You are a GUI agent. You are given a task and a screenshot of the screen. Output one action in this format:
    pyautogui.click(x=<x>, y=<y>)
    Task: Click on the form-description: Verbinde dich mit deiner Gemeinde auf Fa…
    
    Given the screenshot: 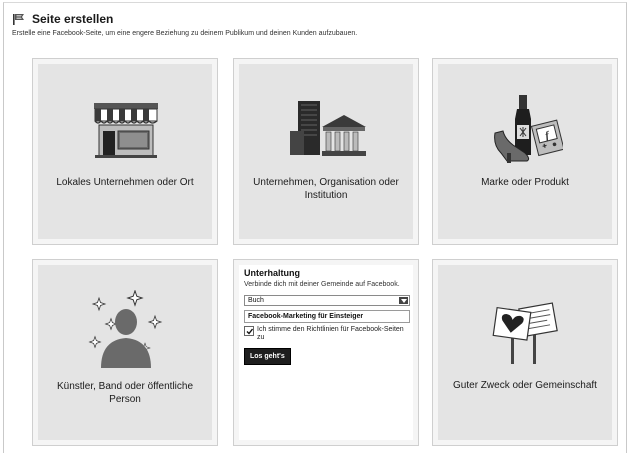 What is the action you would take?
    pyautogui.click(x=322, y=284)
    